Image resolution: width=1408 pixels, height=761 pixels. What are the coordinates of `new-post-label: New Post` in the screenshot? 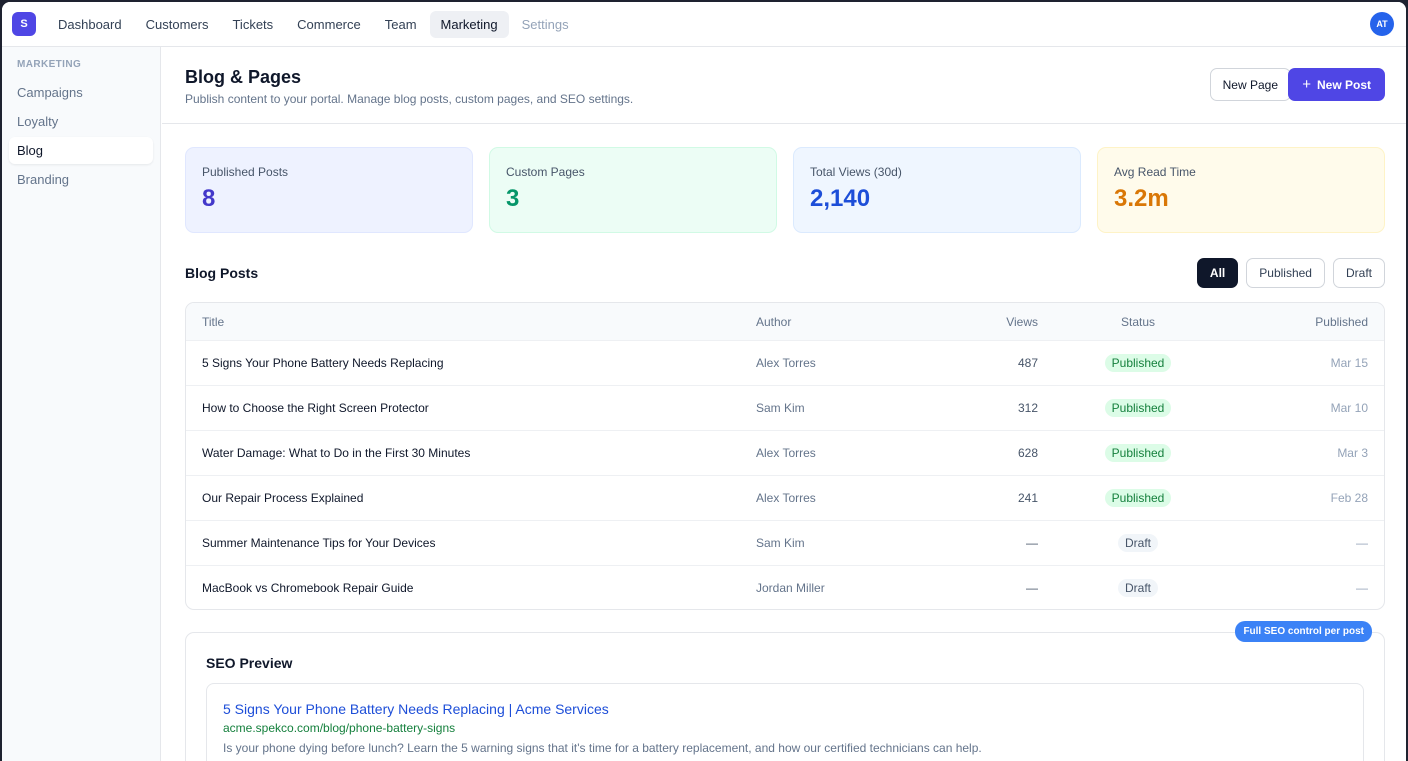 It's located at (1343, 84).